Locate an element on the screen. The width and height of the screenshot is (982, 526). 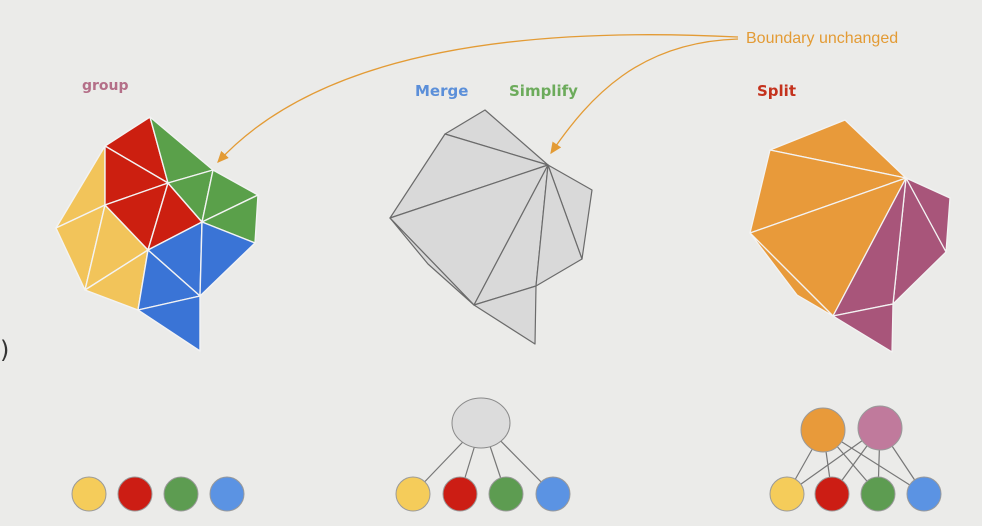
node-split-parent-orange is located at coordinates (823, 430).